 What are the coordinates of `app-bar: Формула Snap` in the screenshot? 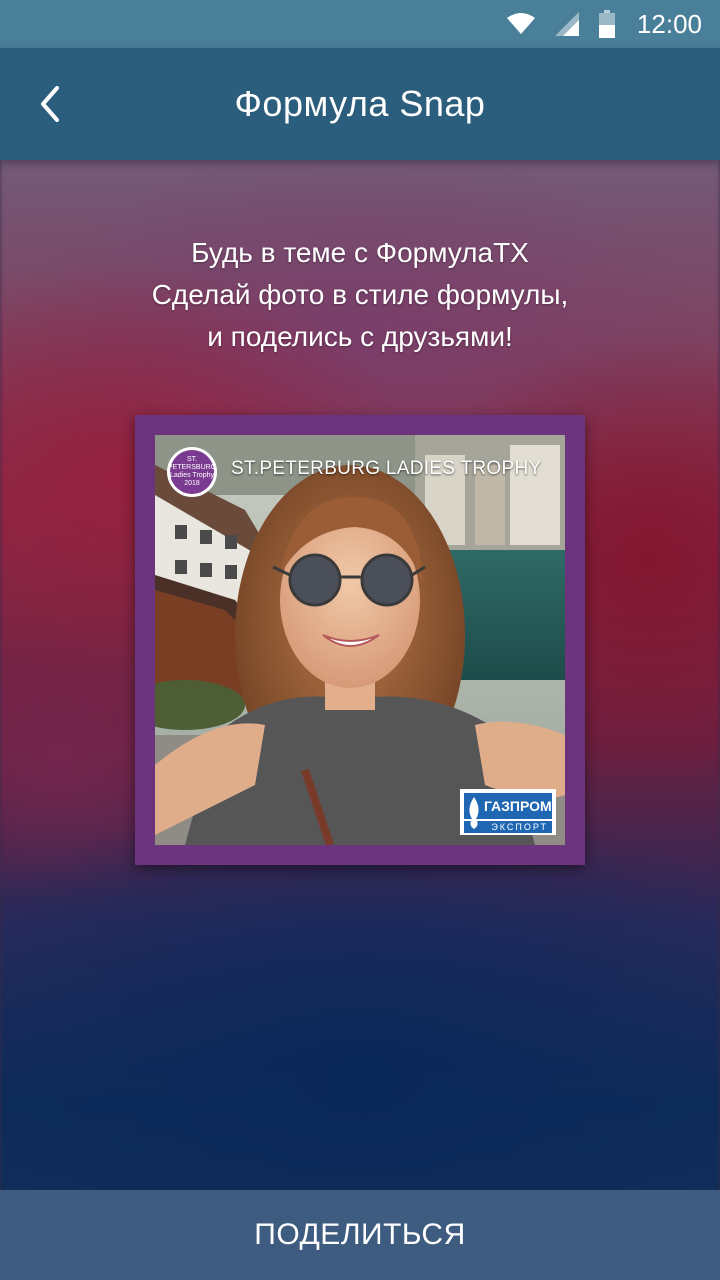 It's located at (360, 104).